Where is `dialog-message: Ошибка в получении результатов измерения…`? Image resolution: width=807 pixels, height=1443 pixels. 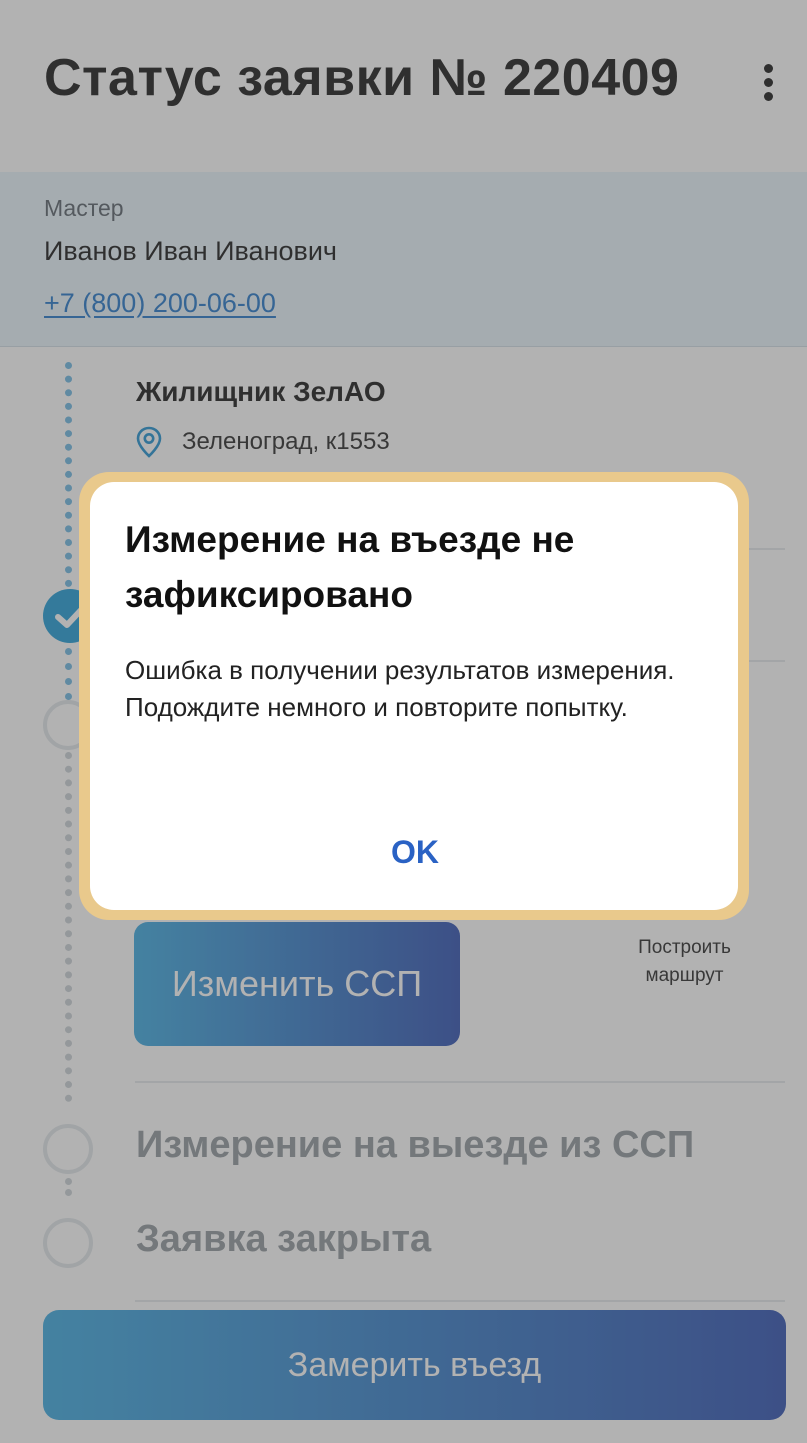
dialog-message: Ошибка в получении результатов измерения… is located at coordinates (400, 688).